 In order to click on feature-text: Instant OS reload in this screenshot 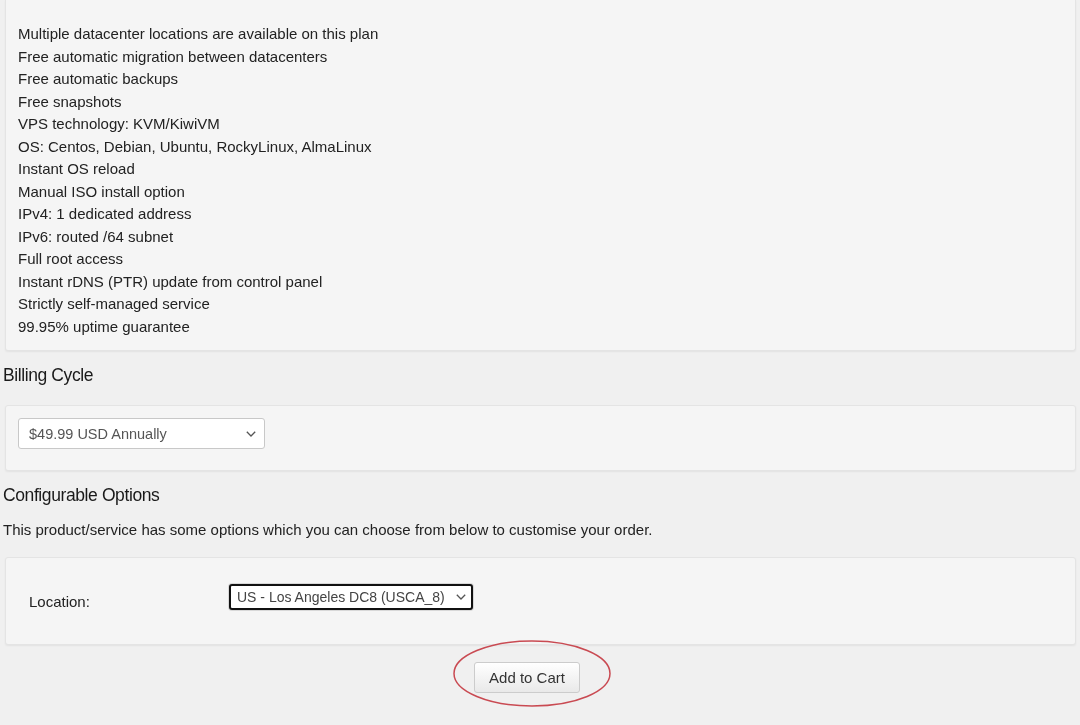, I will do `click(76, 169)`.